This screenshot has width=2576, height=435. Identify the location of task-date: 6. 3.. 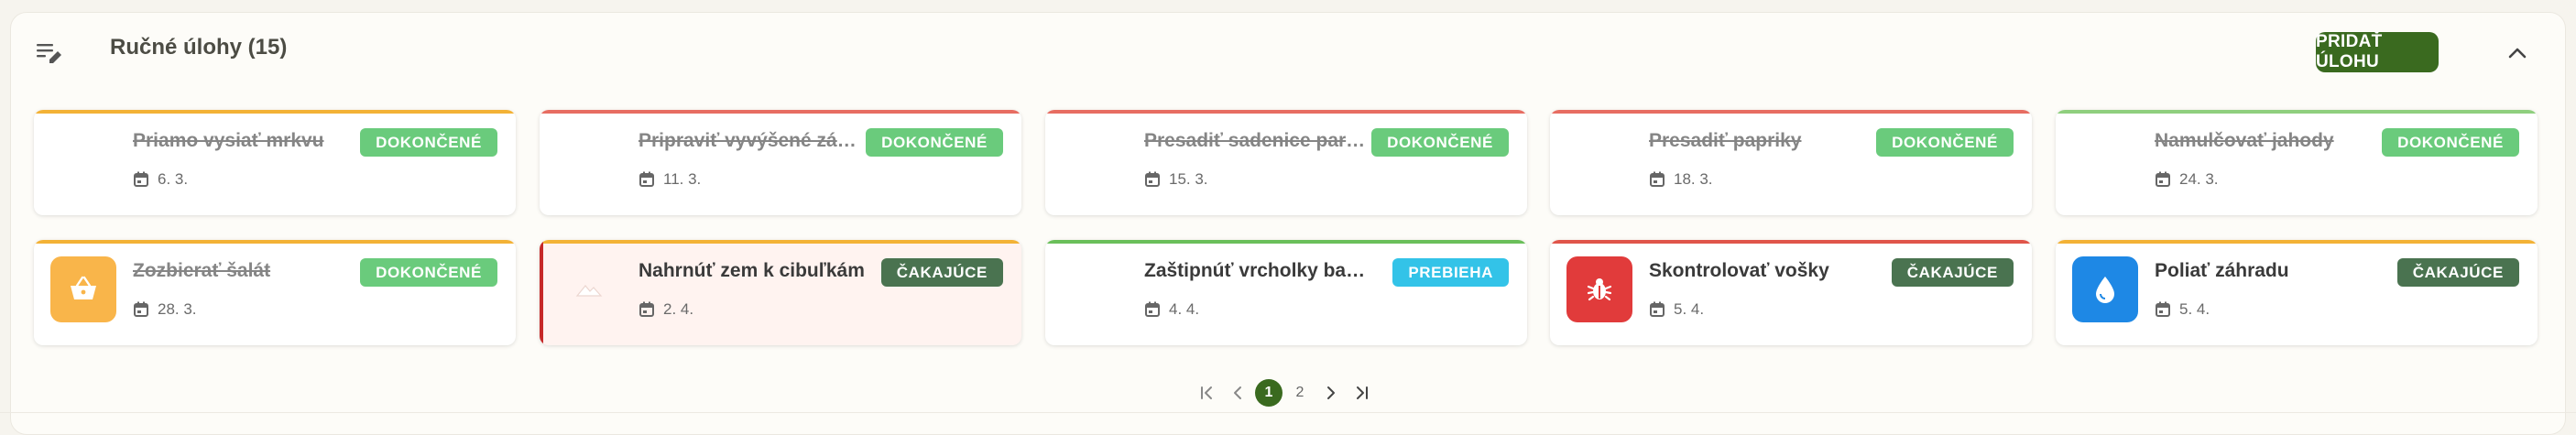
(161, 179).